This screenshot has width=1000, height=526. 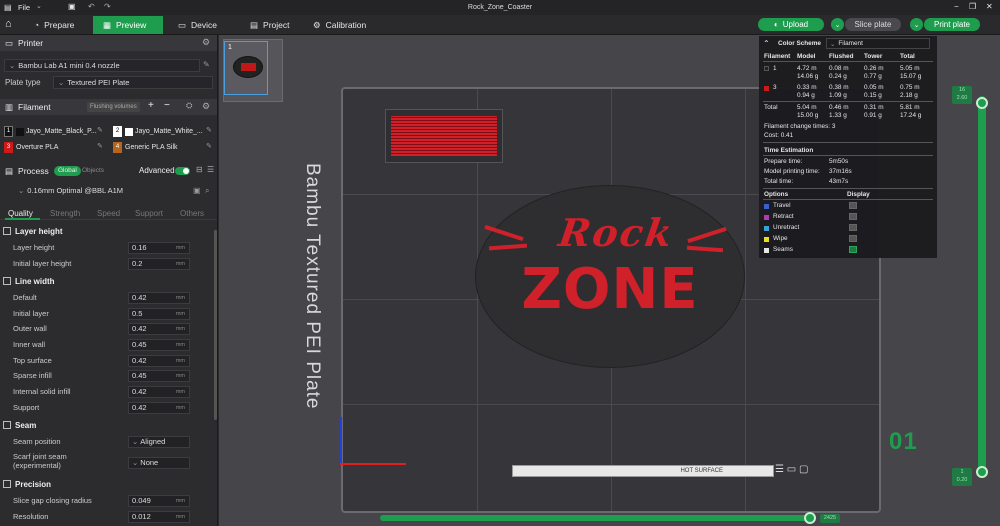 What do you see at coordinates (982, 472) in the screenshot?
I see `layer-bottom-handle` at bounding box center [982, 472].